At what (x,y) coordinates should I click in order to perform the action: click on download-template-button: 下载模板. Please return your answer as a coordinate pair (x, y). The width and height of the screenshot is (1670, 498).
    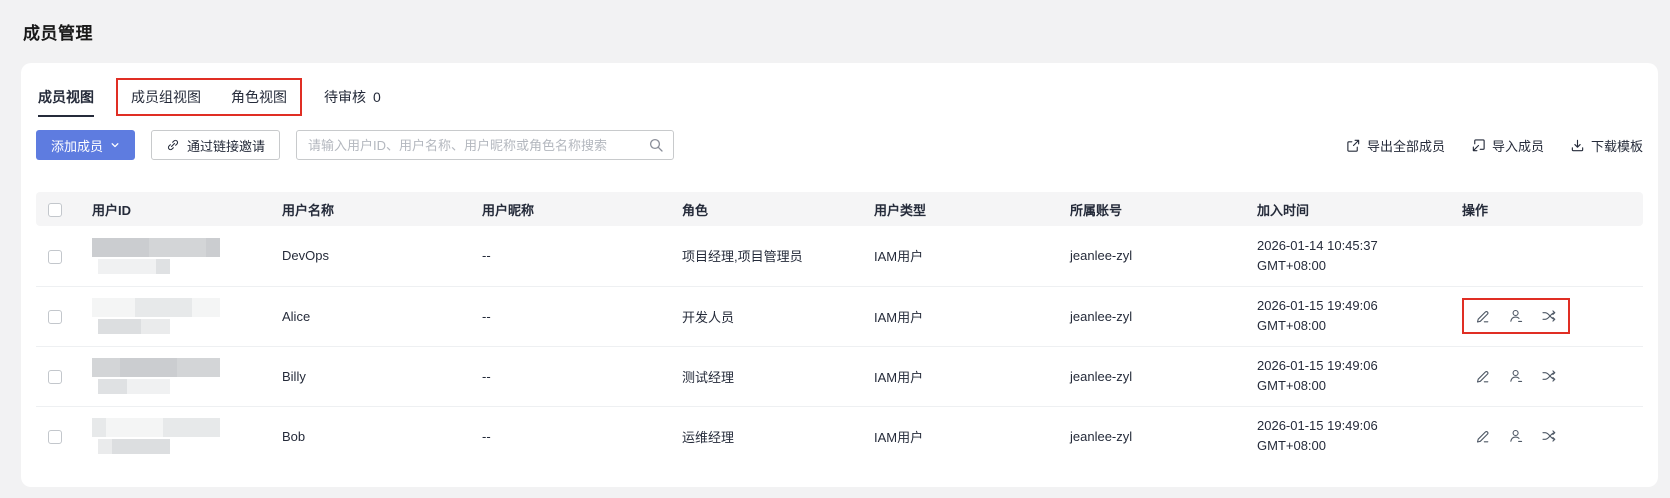
    Looking at the image, I should click on (1606, 145).